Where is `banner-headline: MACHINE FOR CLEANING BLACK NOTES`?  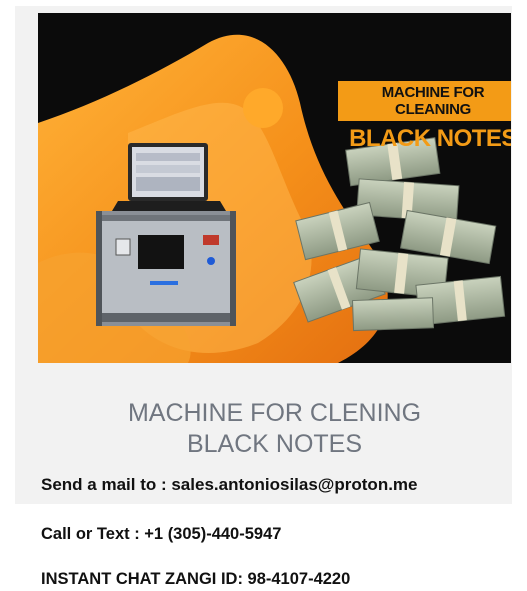
banner-headline: MACHINE FOR CLEANING BLACK NOTES is located at coordinates (424, 117).